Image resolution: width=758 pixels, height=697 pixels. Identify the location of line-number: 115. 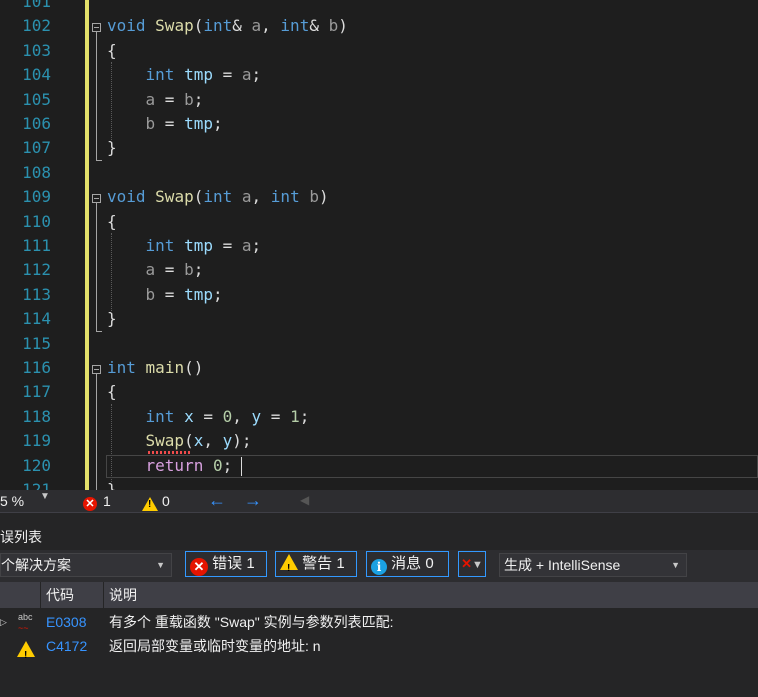
(36, 343).